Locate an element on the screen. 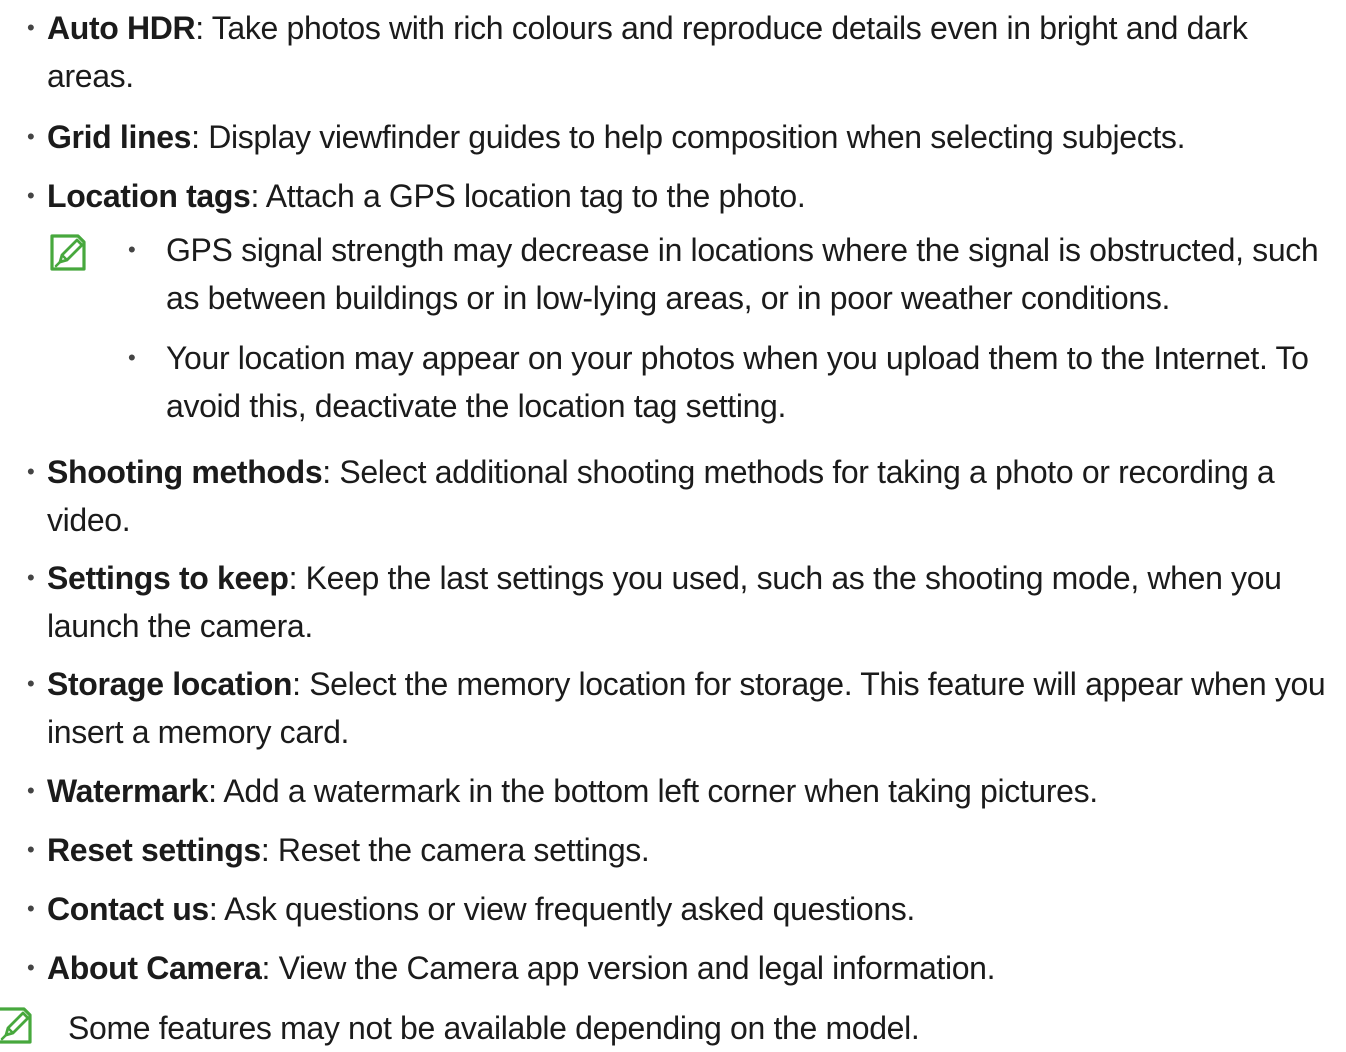 This screenshot has height=1052, width=1346. item-term: Grid lines is located at coordinates (119, 137).